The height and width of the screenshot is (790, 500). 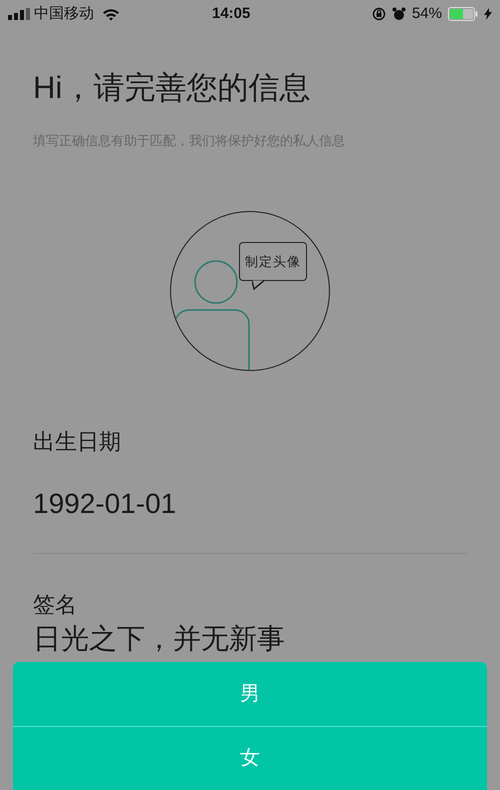 What do you see at coordinates (427, 14) in the screenshot?
I see `battery-percent: 54%` at bounding box center [427, 14].